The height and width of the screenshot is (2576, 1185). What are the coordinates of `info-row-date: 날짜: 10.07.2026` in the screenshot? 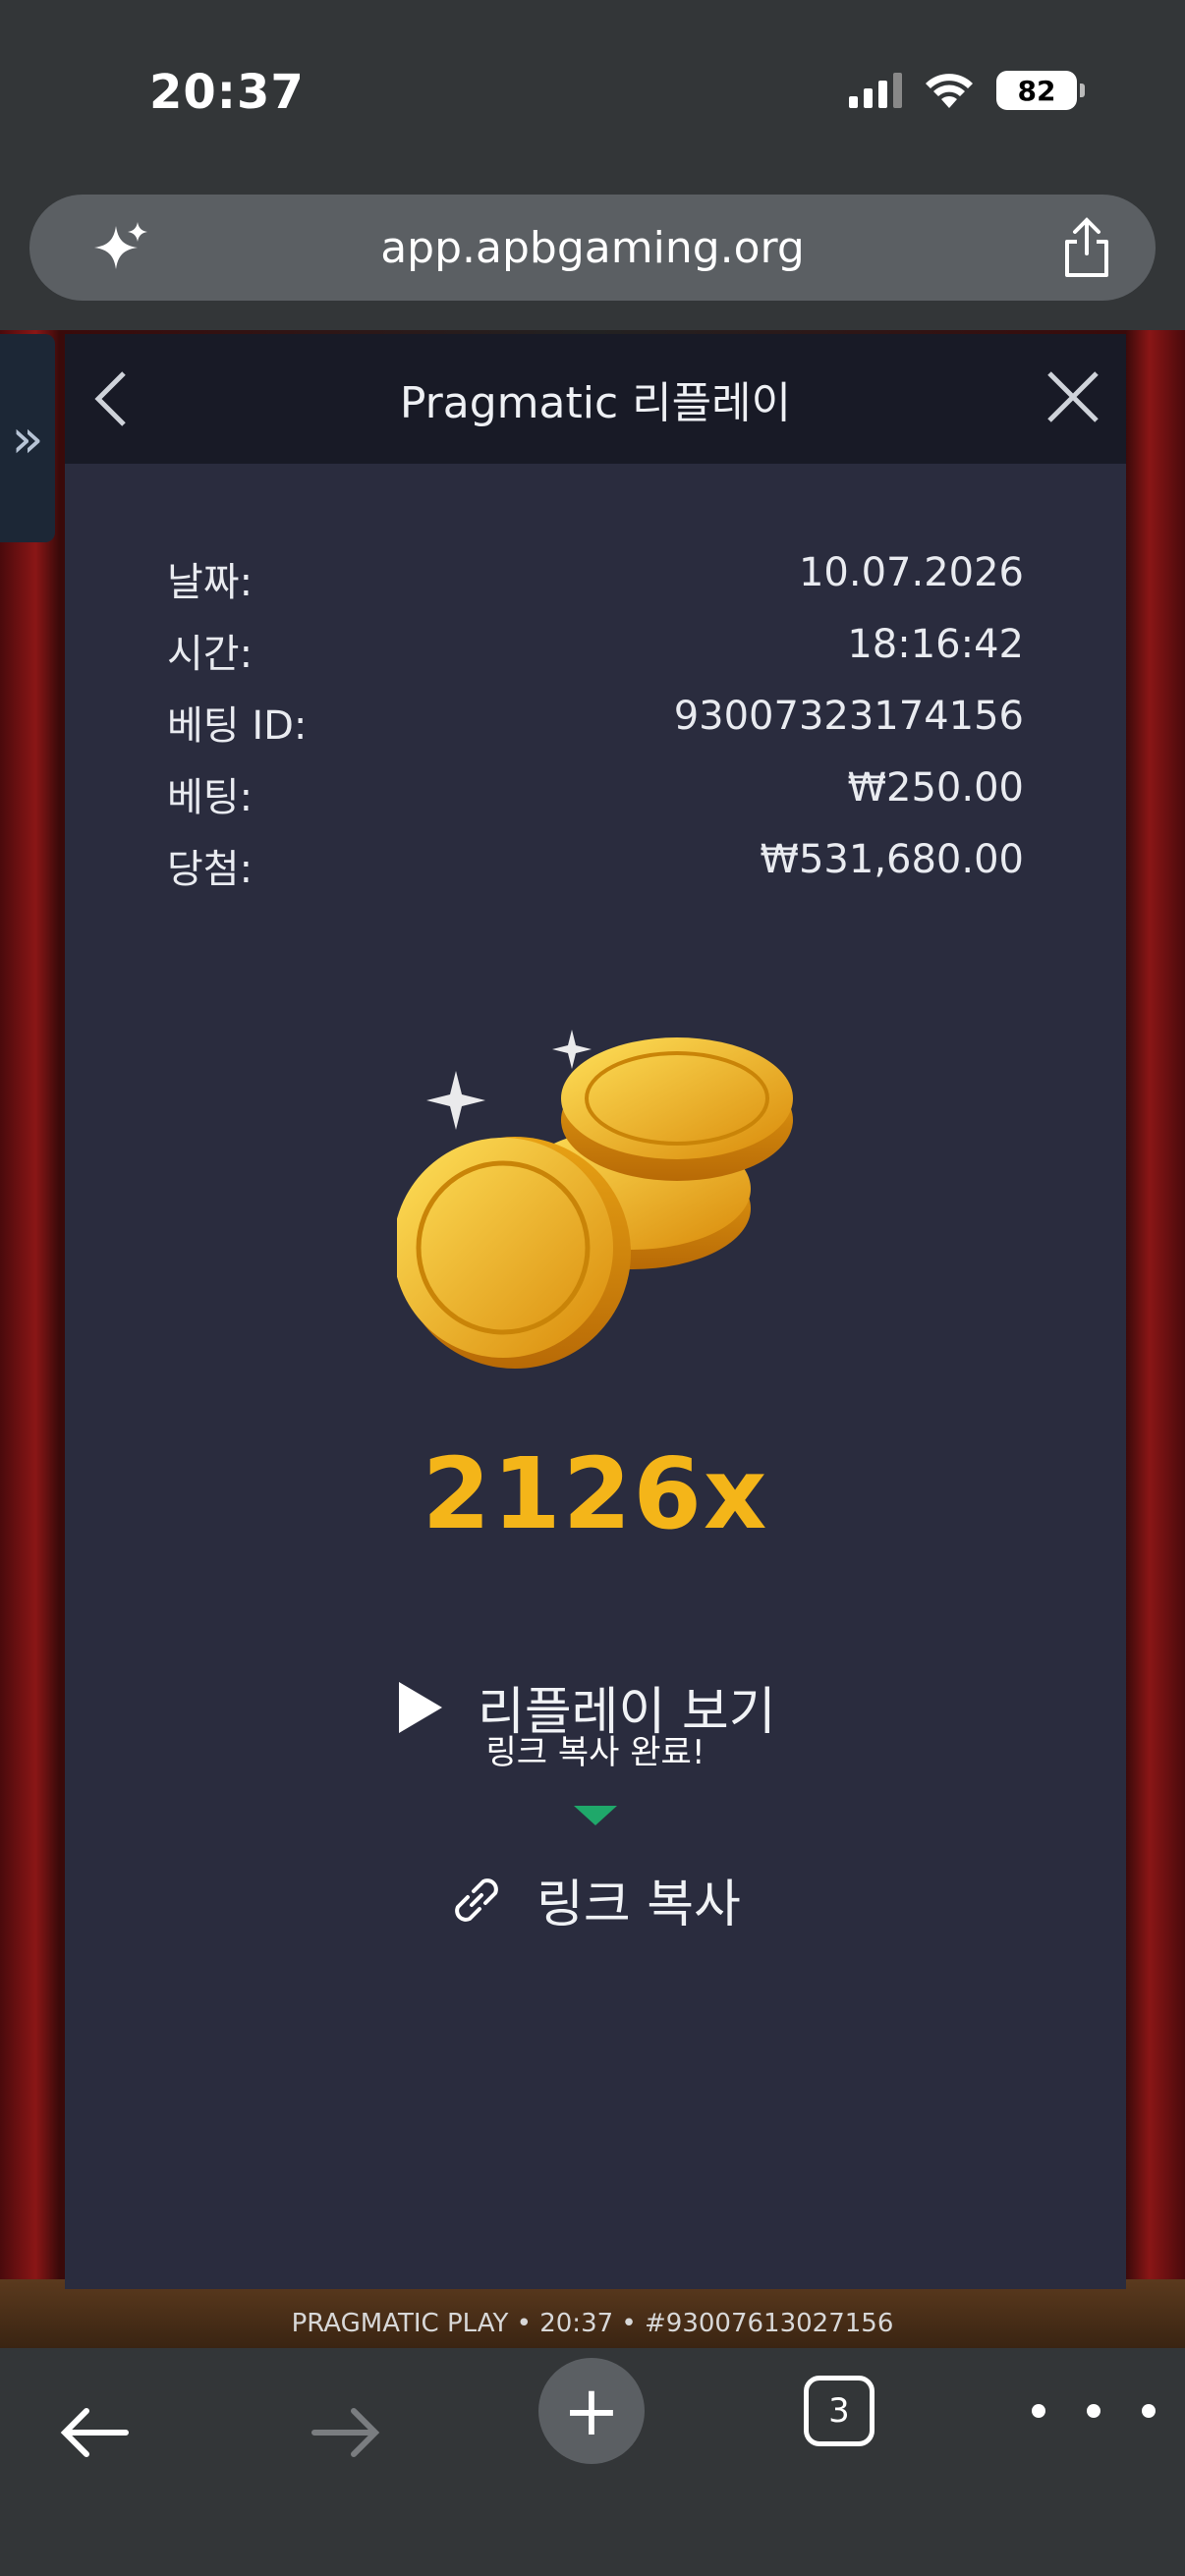 It's located at (596, 586).